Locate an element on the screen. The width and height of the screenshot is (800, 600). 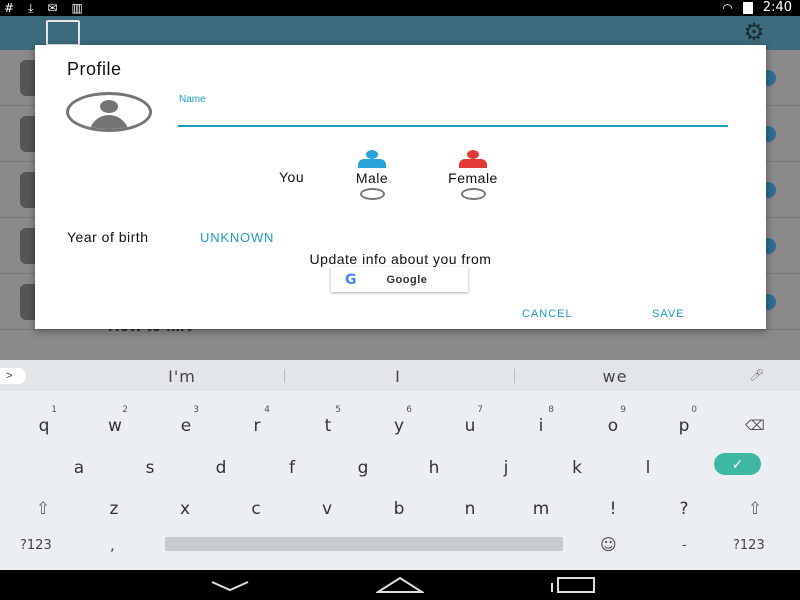
you-label: You is located at coordinates (292, 177).